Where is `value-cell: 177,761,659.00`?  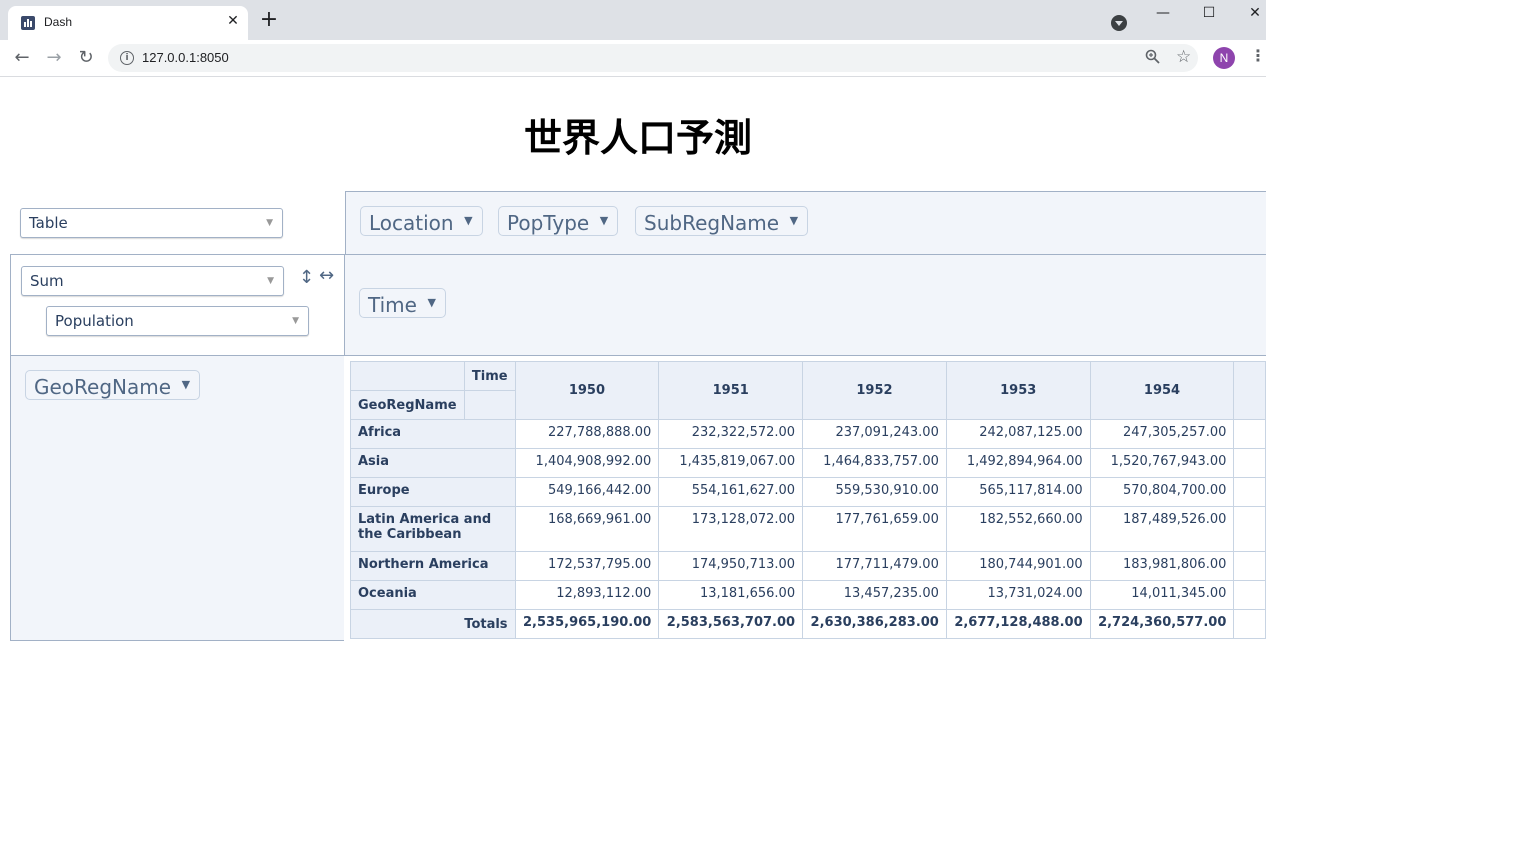 value-cell: 177,761,659.00 is located at coordinates (874, 529).